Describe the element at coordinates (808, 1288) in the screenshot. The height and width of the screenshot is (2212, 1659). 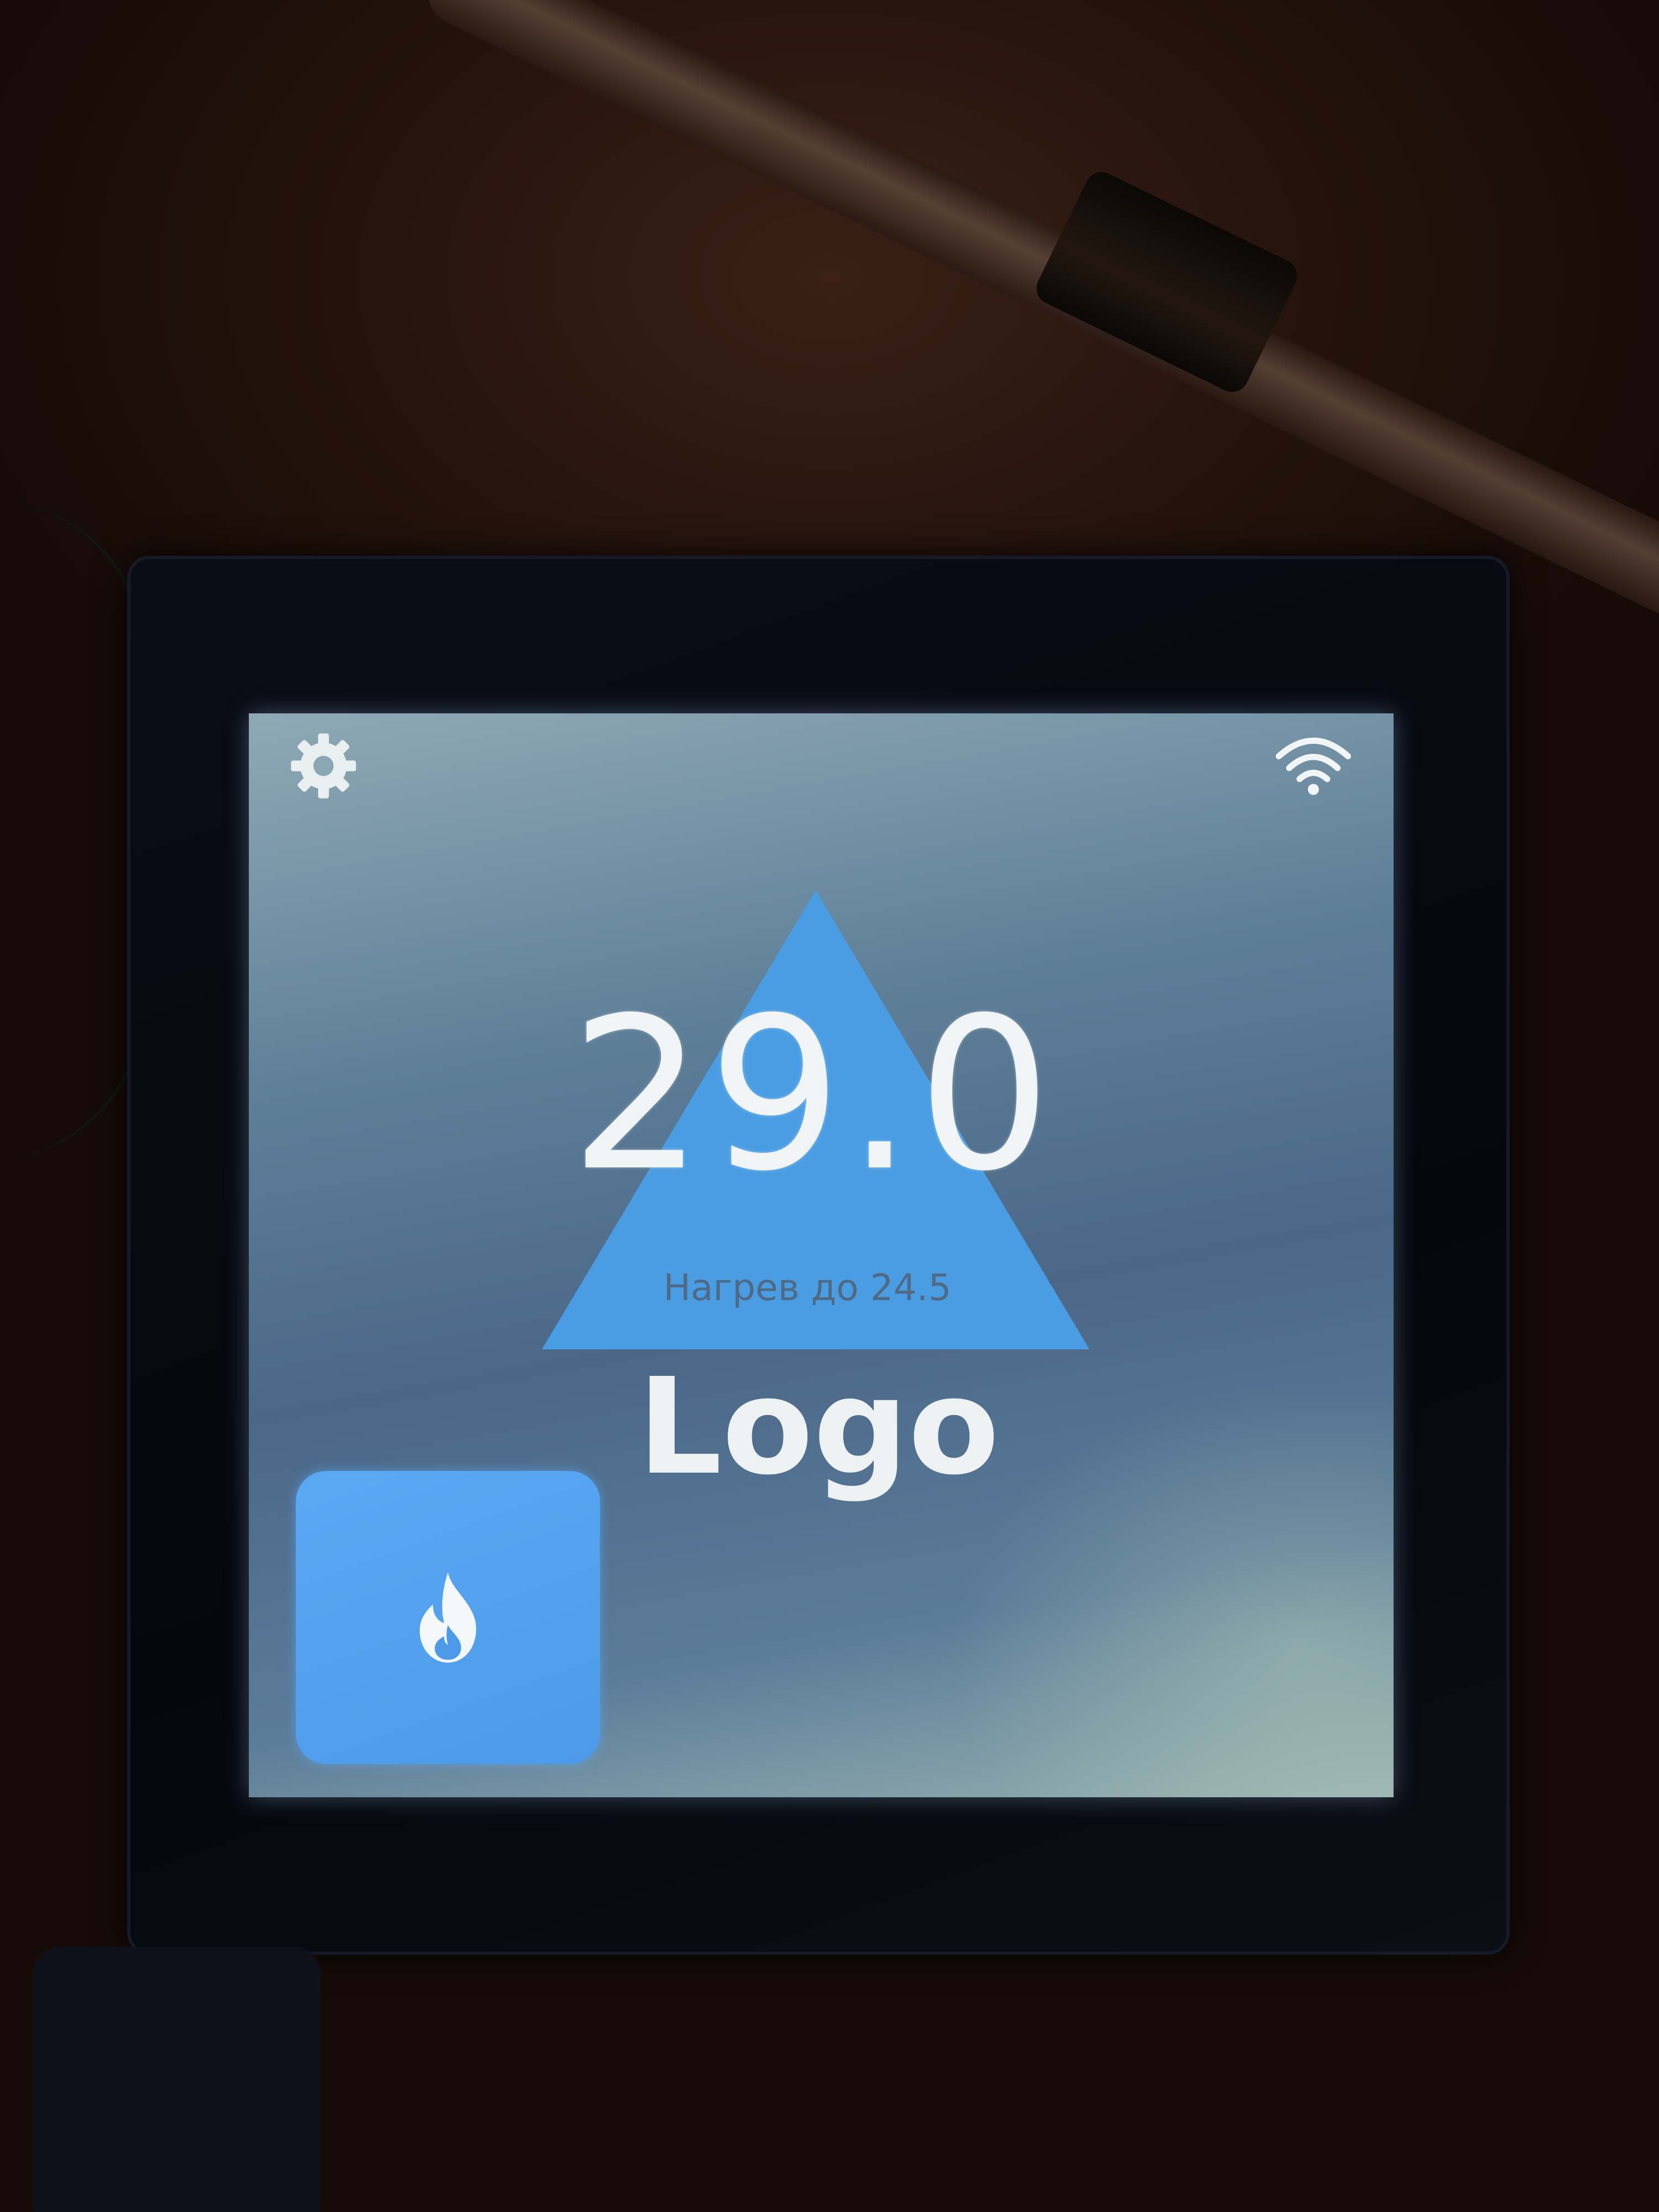
I see `heating-target-label: Нагрев до 24.5` at that location.